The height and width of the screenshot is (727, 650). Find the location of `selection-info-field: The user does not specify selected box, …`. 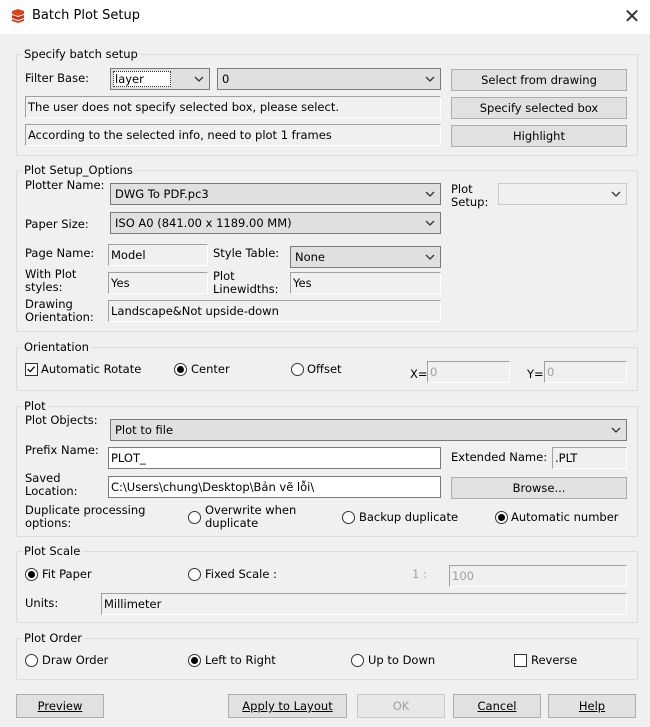

selection-info-field: The user does not specify selected box, … is located at coordinates (233, 107).